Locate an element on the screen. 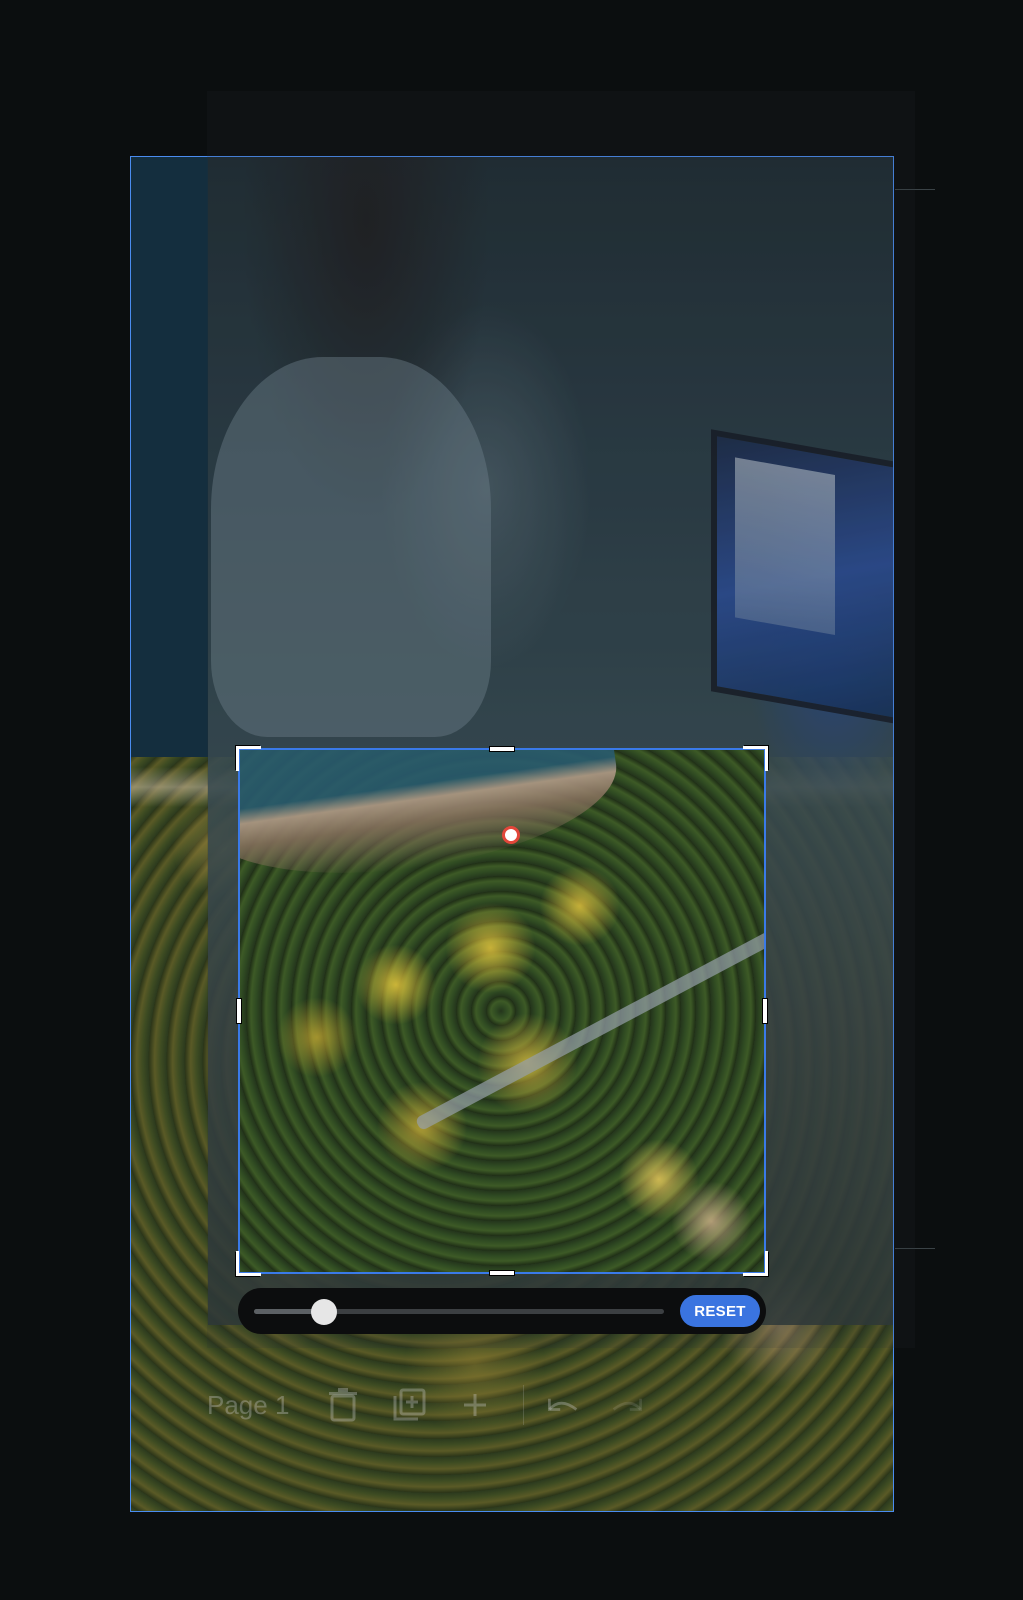 The width and height of the screenshot is (1023, 1600). page-toolbar: Page 1 is located at coordinates (441, 1405).